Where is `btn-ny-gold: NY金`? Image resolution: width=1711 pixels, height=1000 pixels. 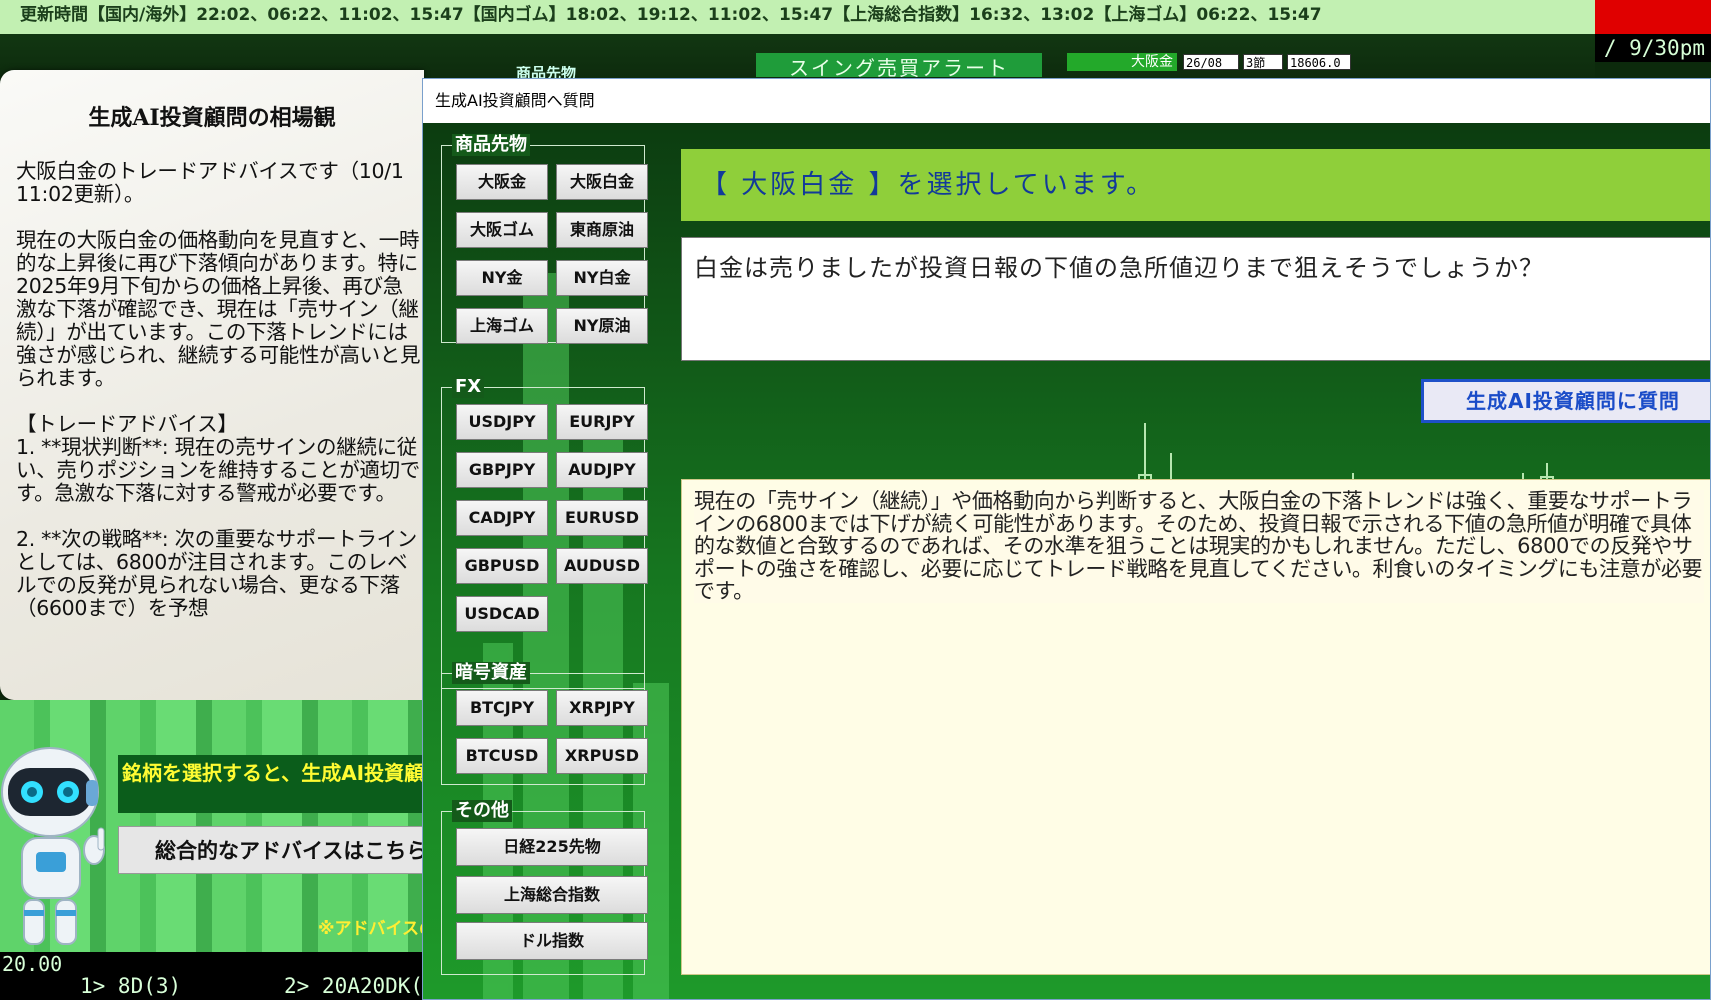
btn-ny-gold: NY金 is located at coordinates (502, 278).